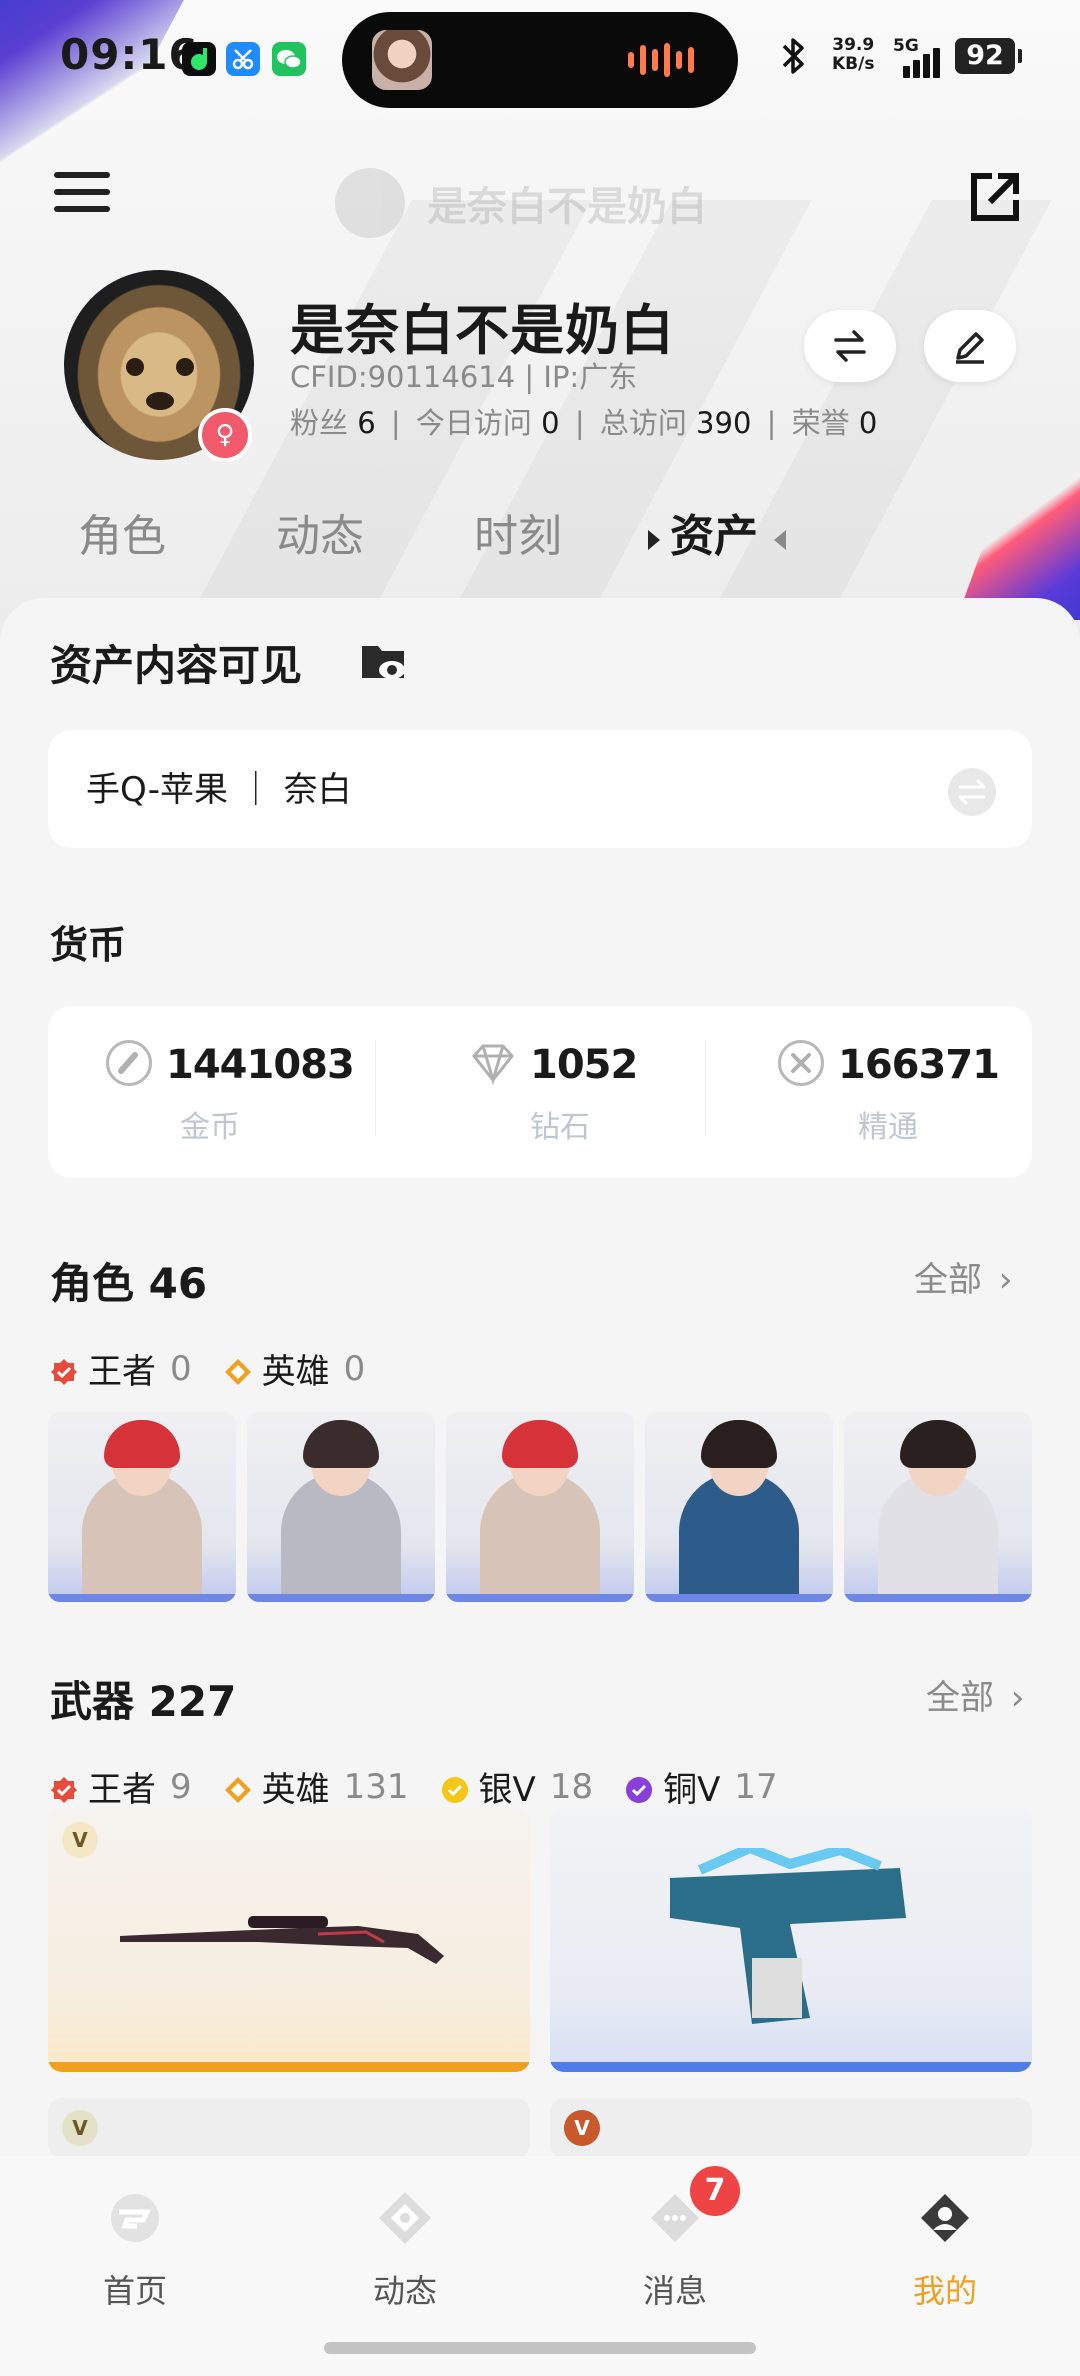 This screenshot has width=1080, height=2376. Describe the element at coordinates (714, 532) in the screenshot. I see `tab-assets: 资产` at that location.